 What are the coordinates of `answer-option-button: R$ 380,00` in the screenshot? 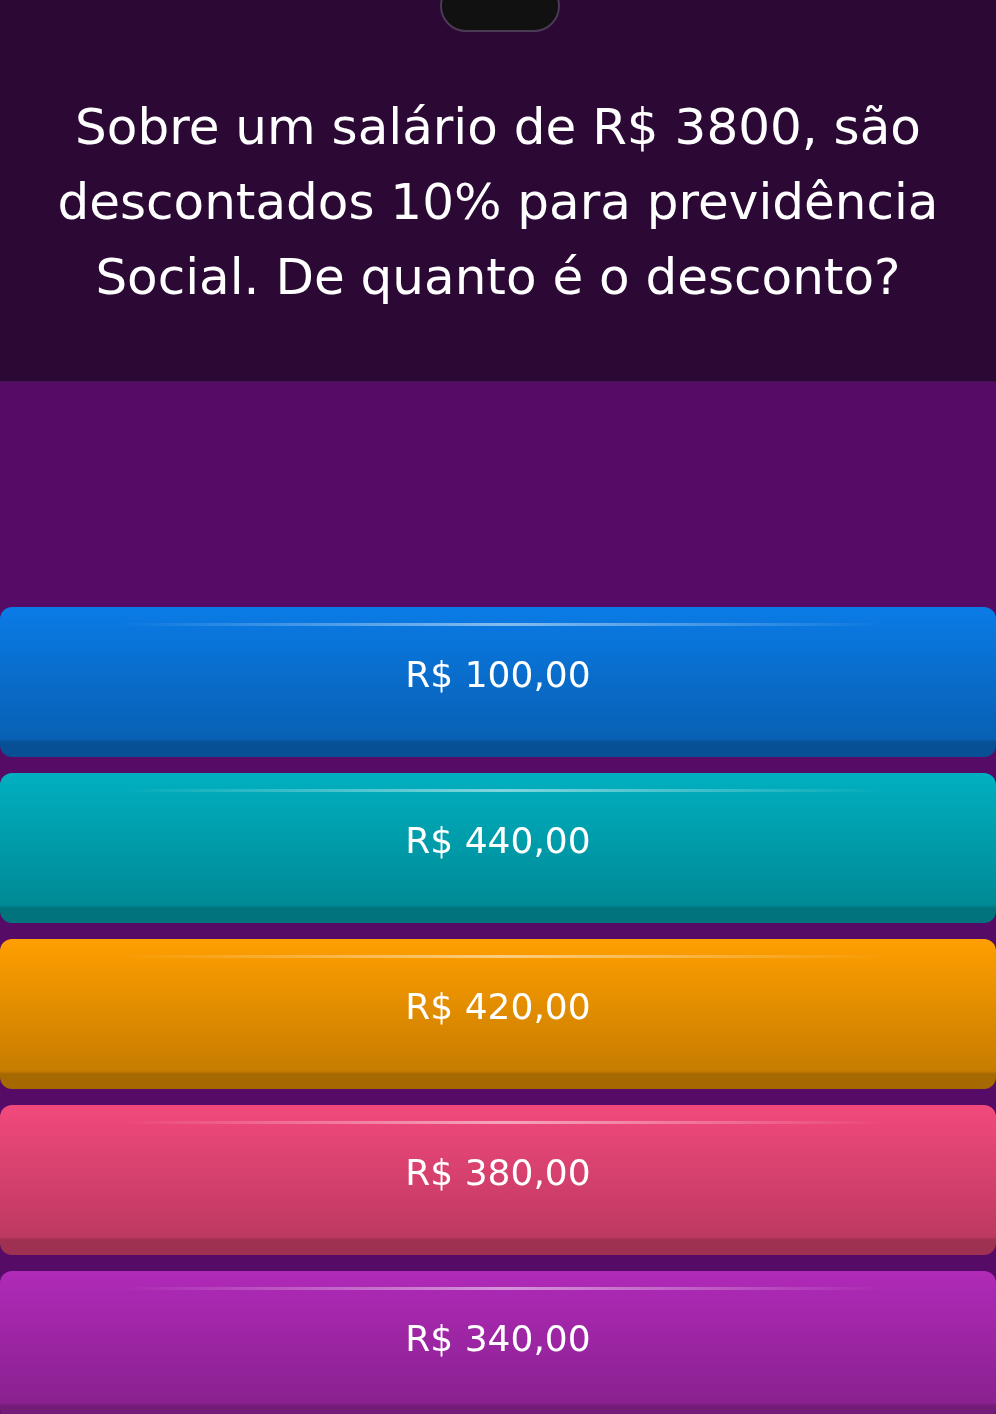 It's located at (498, 1180).